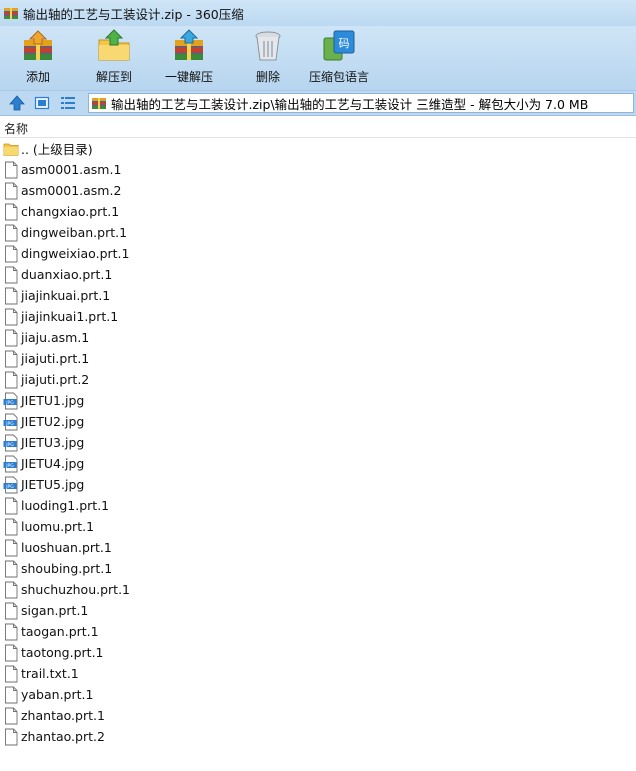 This screenshot has width=636, height=771. I want to click on file-name: zhantao.prt.1, so click(63, 715).